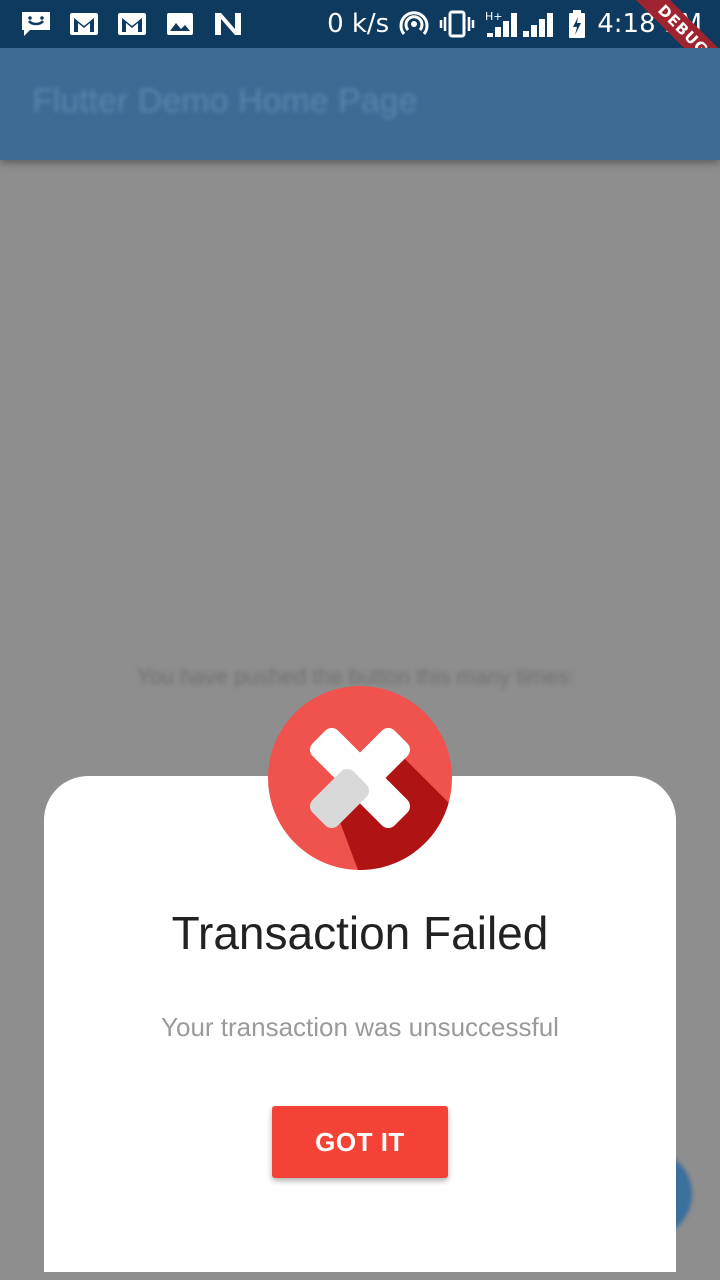 The image size is (720, 1280). I want to click on signal-icon: H+, so click(519, 23).